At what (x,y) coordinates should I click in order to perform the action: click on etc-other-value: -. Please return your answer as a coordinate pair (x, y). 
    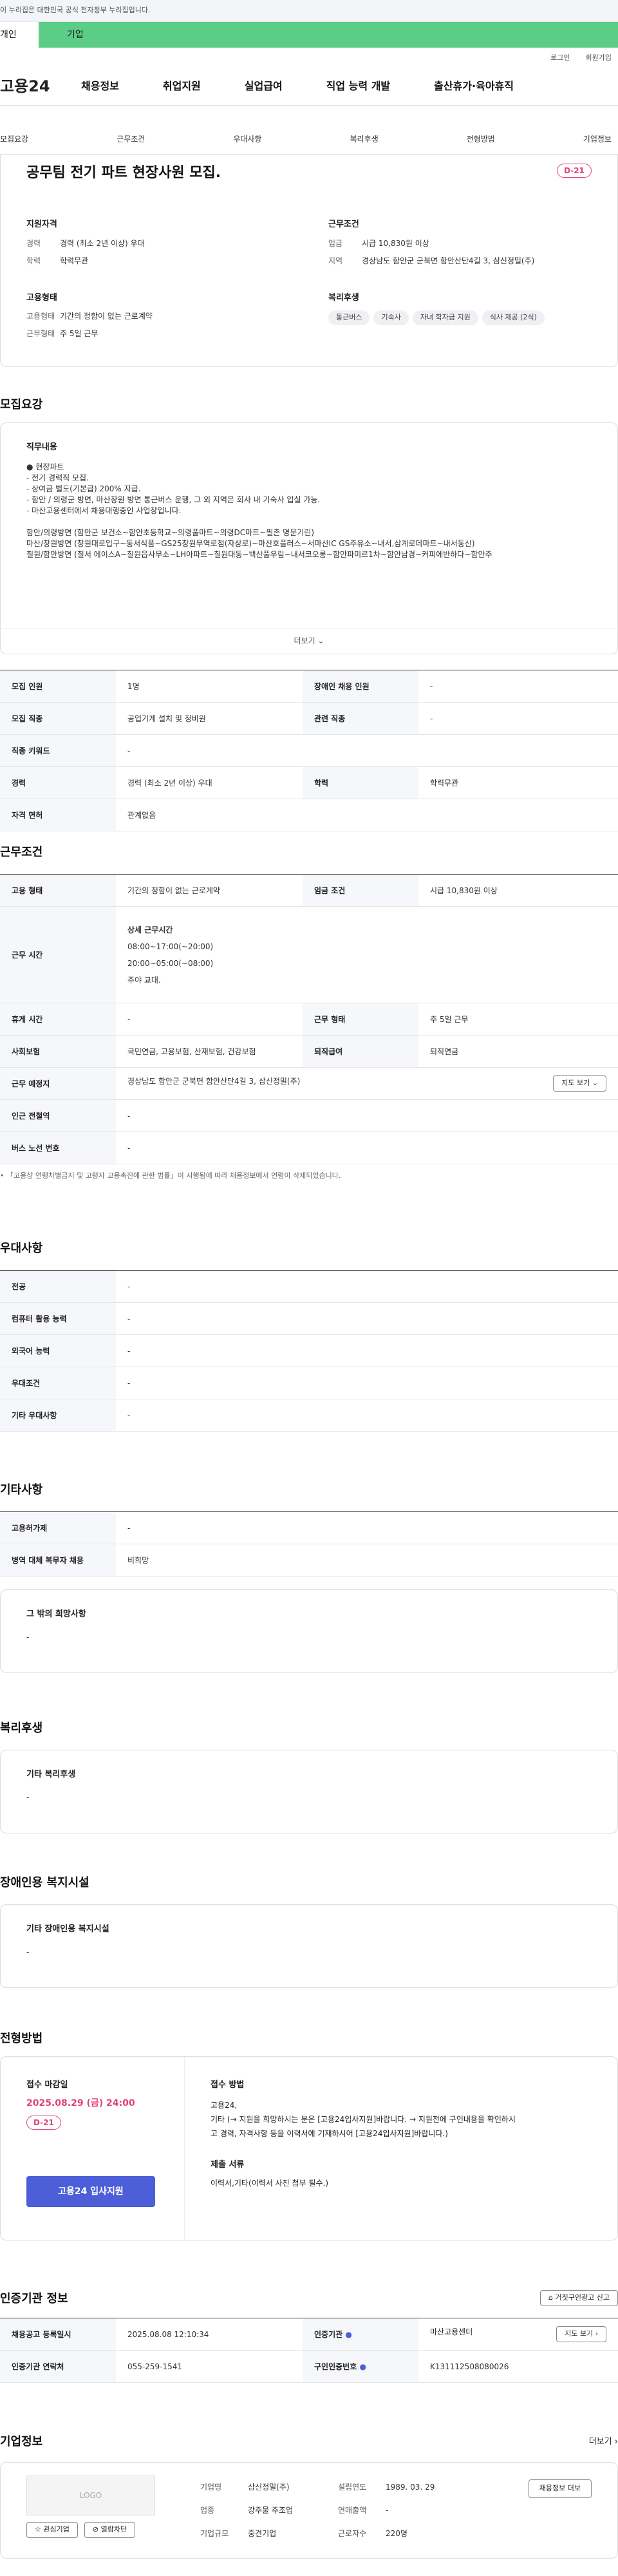
    Looking at the image, I should click on (28, 1637).